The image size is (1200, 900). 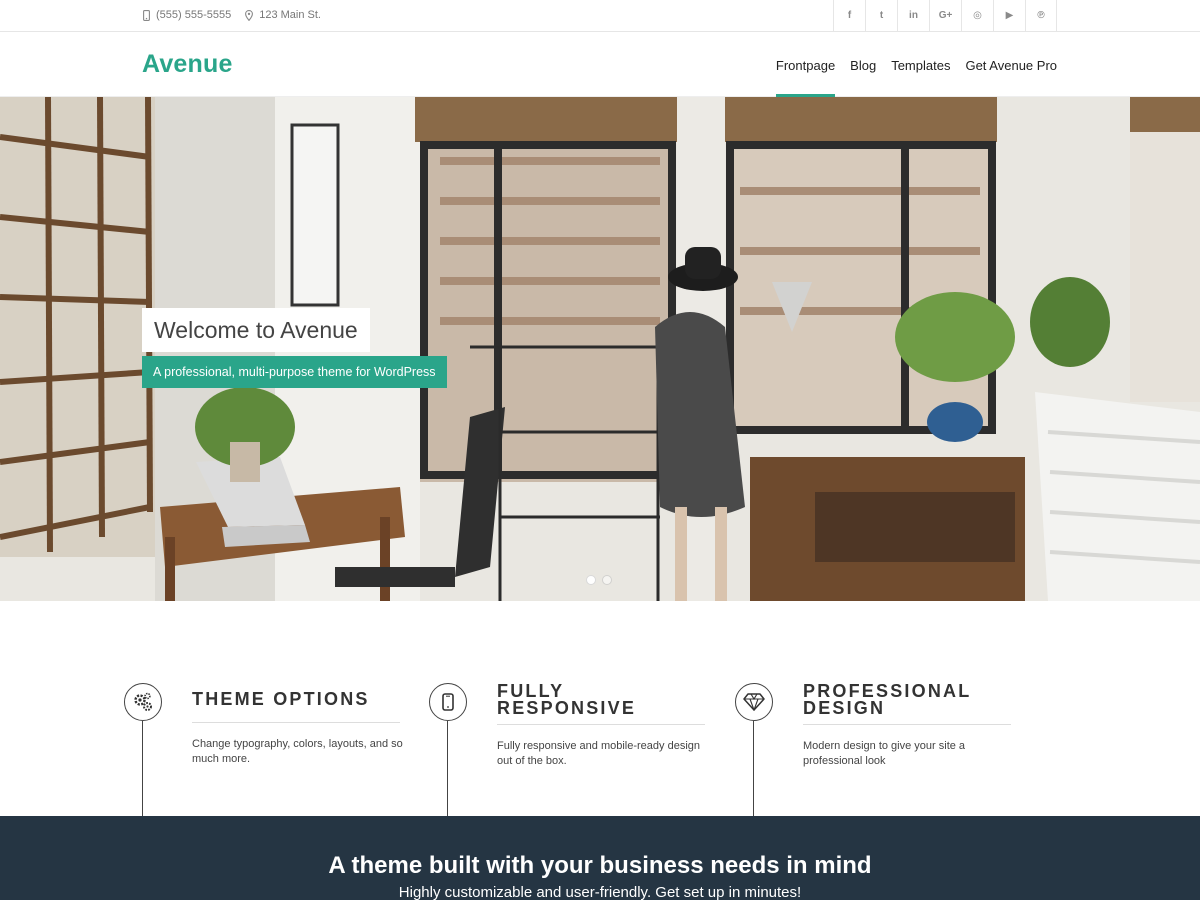 I want to click on main-navigation: Frontpage Blog Templates Get Avenue Pro, so click(x=916, y=65).